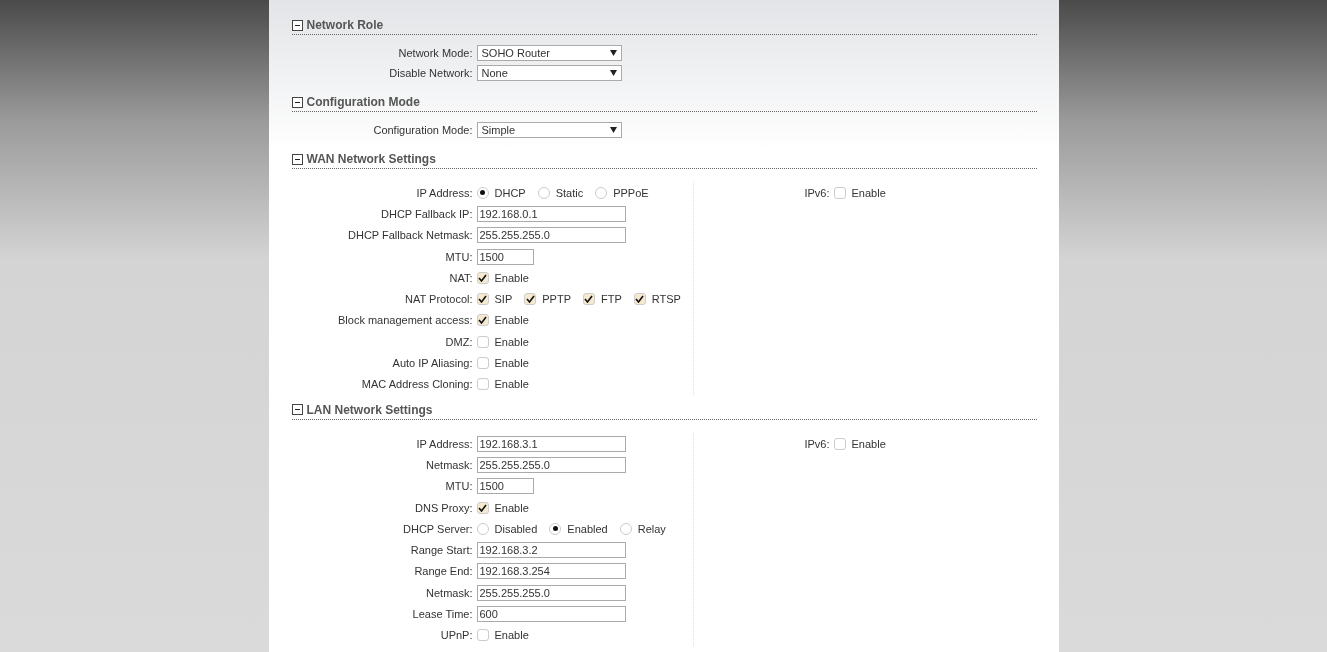 The image size is (1327, 652). What do you see at coordinates (405, 320) in the screenshot?
I see `field-label: Block management access:` at bounding box center [405, 320].